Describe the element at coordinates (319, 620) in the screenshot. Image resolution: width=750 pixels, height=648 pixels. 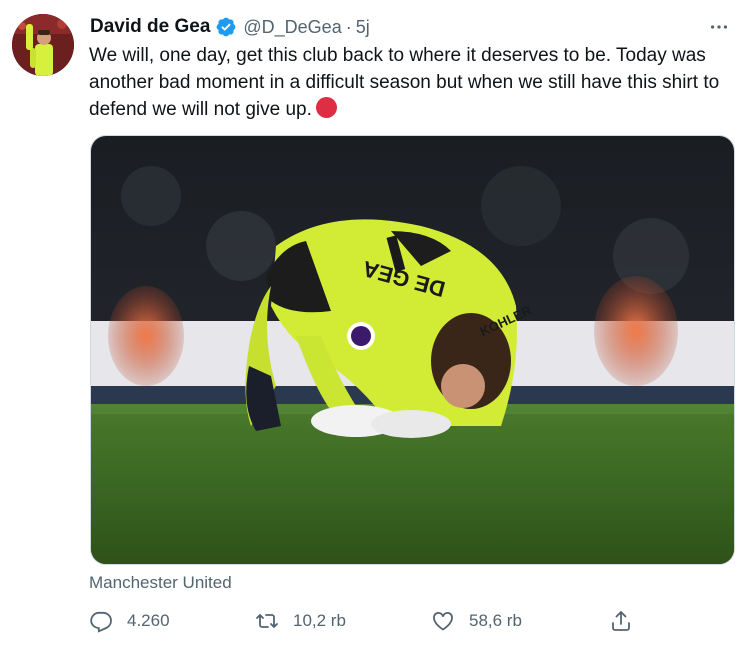
I see `retweet-count: 10,2 rb` at that location.